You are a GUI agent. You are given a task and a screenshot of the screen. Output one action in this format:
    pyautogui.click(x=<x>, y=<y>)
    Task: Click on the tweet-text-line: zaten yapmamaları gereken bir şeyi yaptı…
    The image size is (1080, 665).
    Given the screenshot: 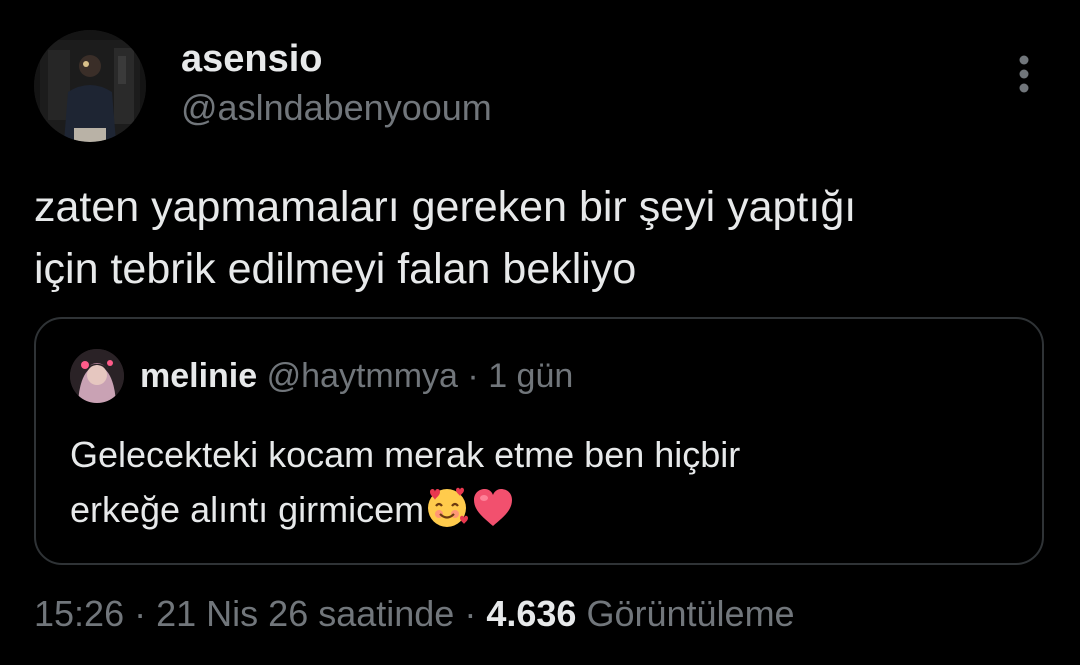 What is the action you would take?
    pyautogui.click(x=445, y=207)
    